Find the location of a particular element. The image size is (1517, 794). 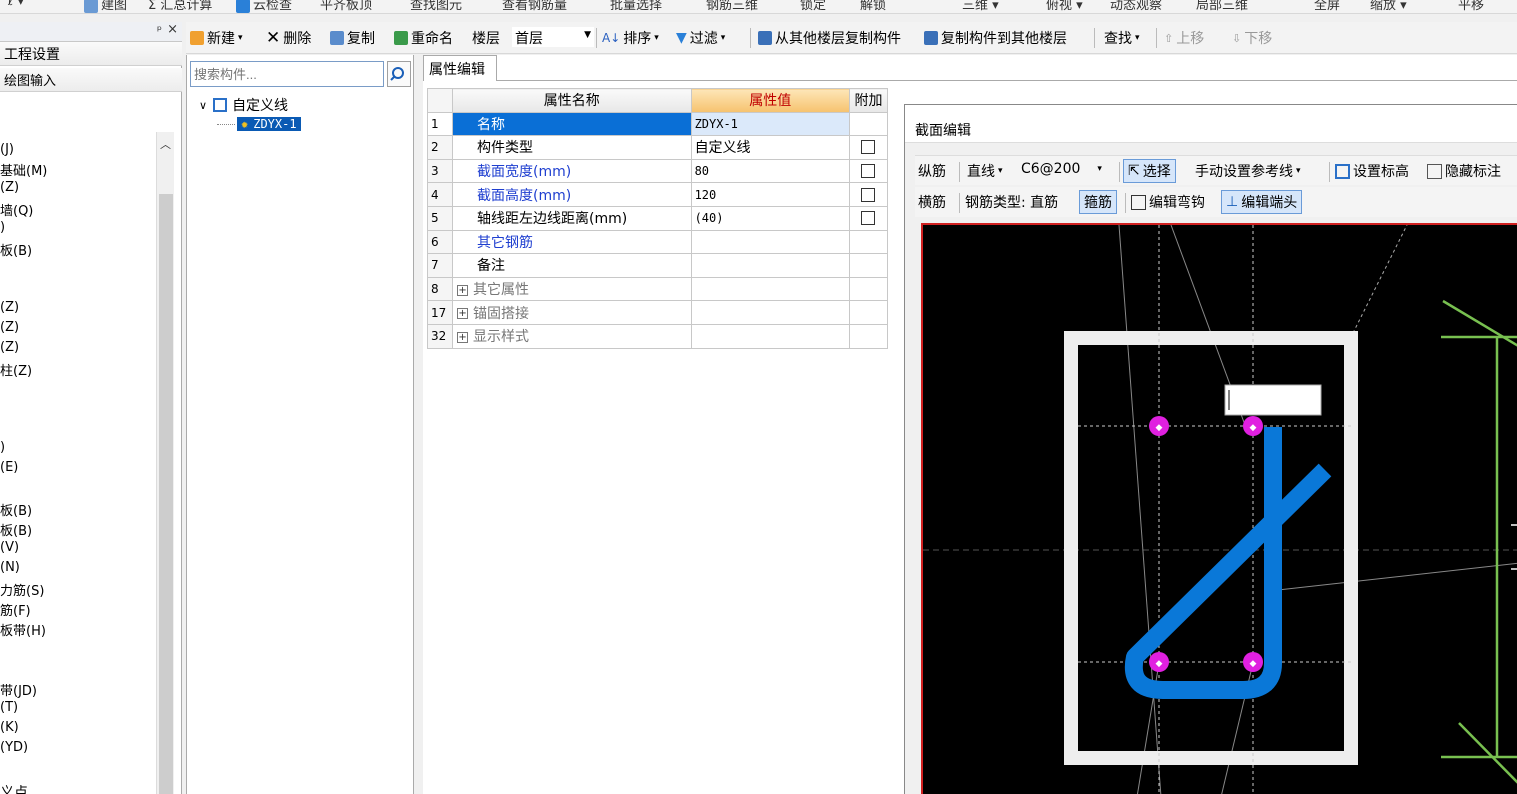

find-button: 查找 ▾ is located at coordinates (1122, 38).